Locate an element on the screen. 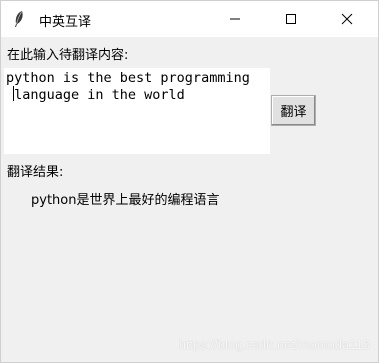 The image size is (379, 363). translation-result: python是世界上最好的编程语言 is located at coordinates (125, 200).